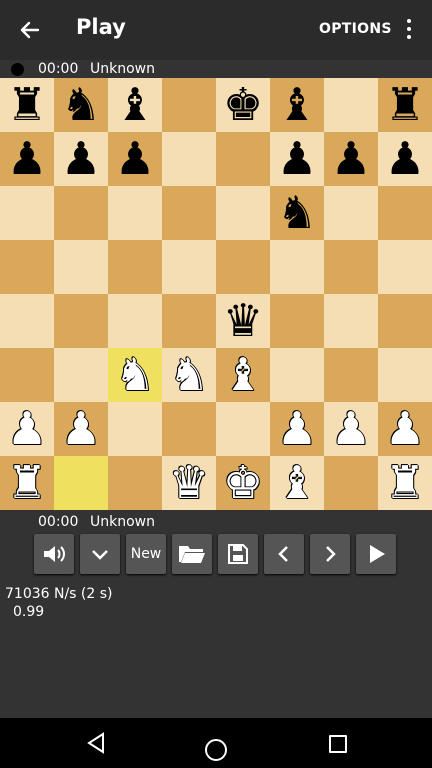 The height and width of the screenshot is (768, 432). What do you see at coordinates (81, 267) in the screenshot?
I see `square-b5` at bounding box center [81, 267].